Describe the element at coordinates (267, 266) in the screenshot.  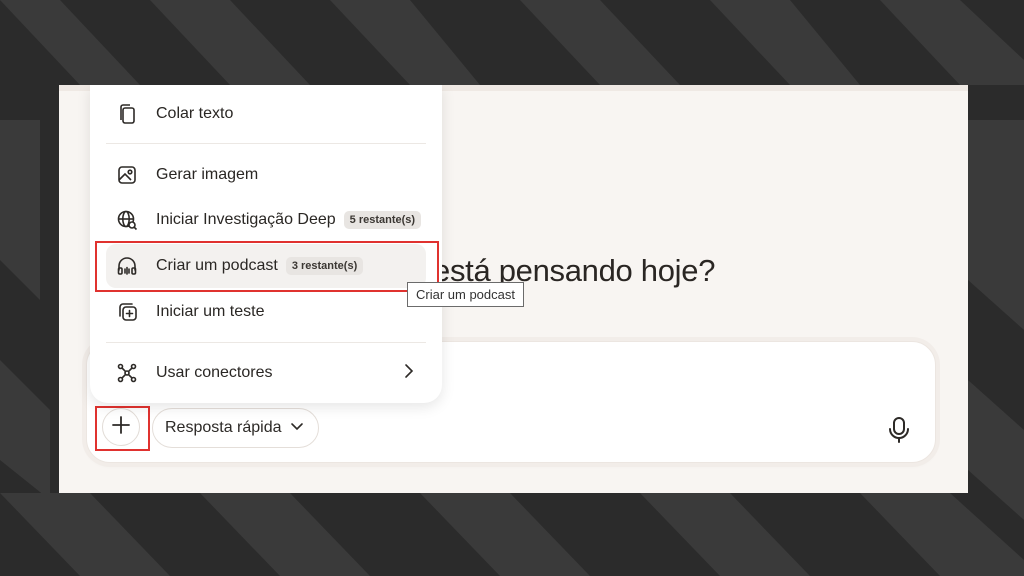
I see `highlight-box-create-podcast` at that location.